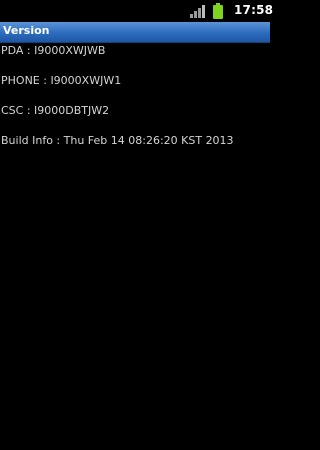  I want to click on status-bar: 17:58, so click(137, 11).